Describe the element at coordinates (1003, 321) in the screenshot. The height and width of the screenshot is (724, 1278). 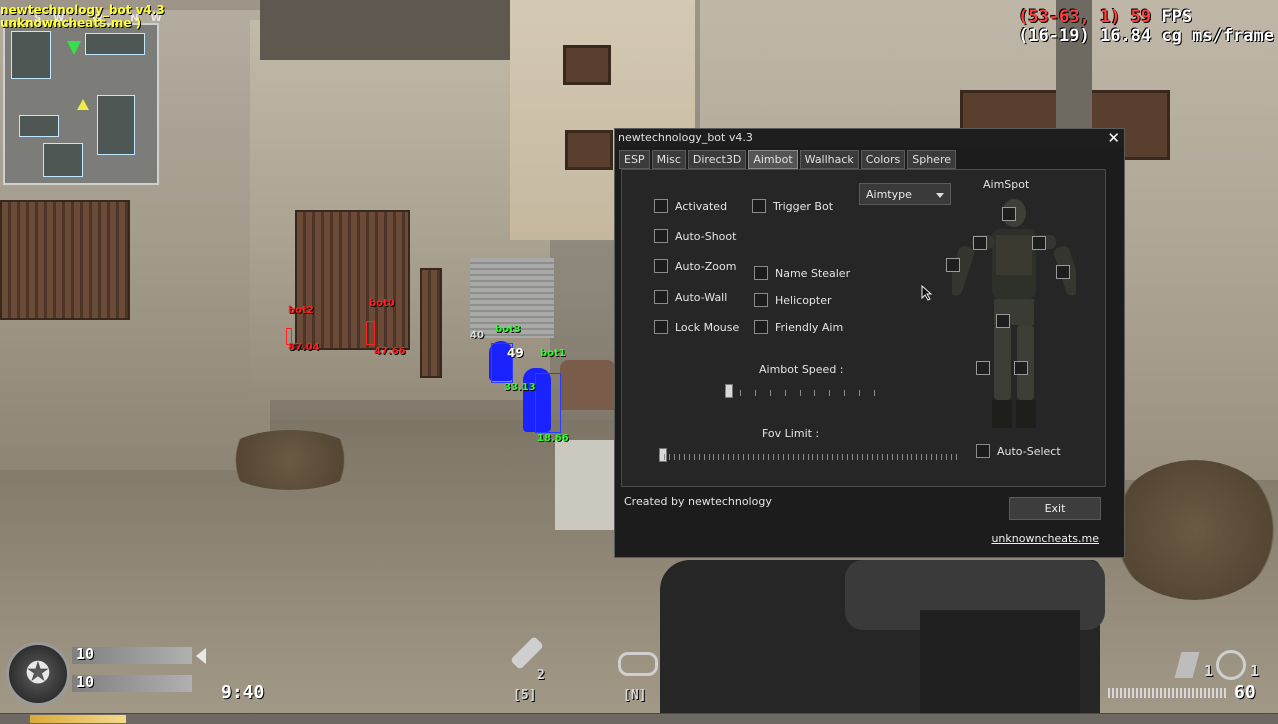
I see `aimspot-pelvis` at that location.